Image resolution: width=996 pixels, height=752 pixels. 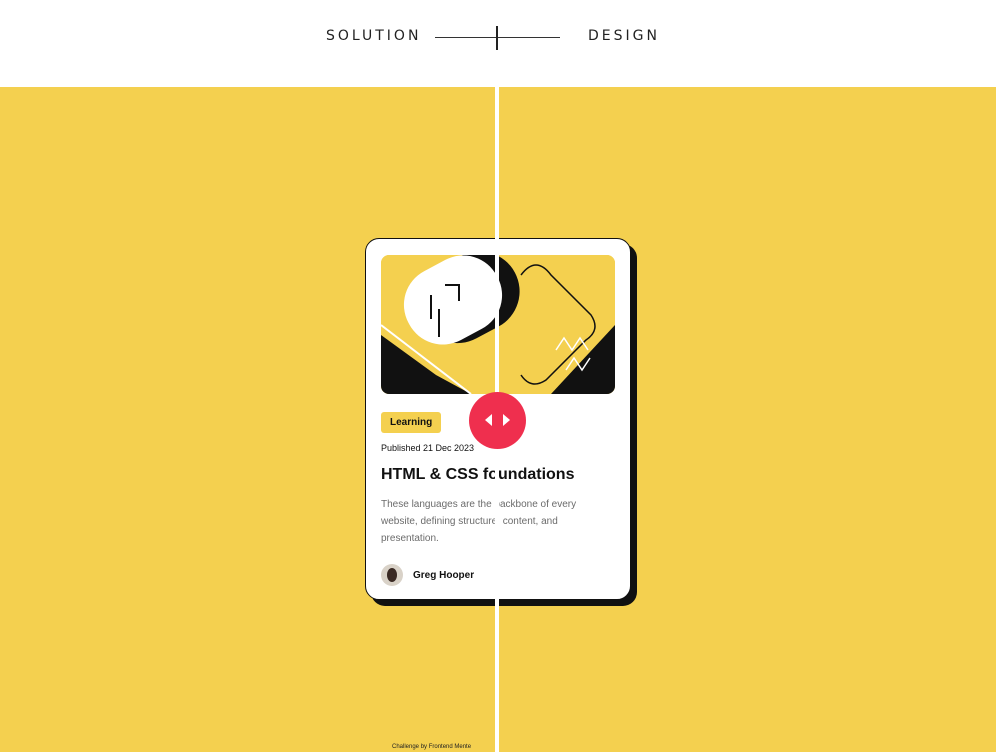 I want to click on author-name: Greg Hooper, so click(x=444, y=575).